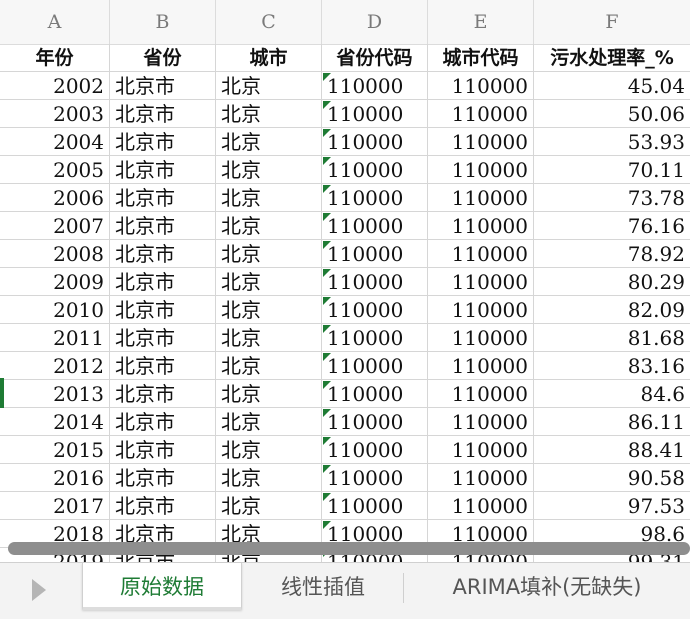  I want to click on year-cell: 2014, so click(55, 422).